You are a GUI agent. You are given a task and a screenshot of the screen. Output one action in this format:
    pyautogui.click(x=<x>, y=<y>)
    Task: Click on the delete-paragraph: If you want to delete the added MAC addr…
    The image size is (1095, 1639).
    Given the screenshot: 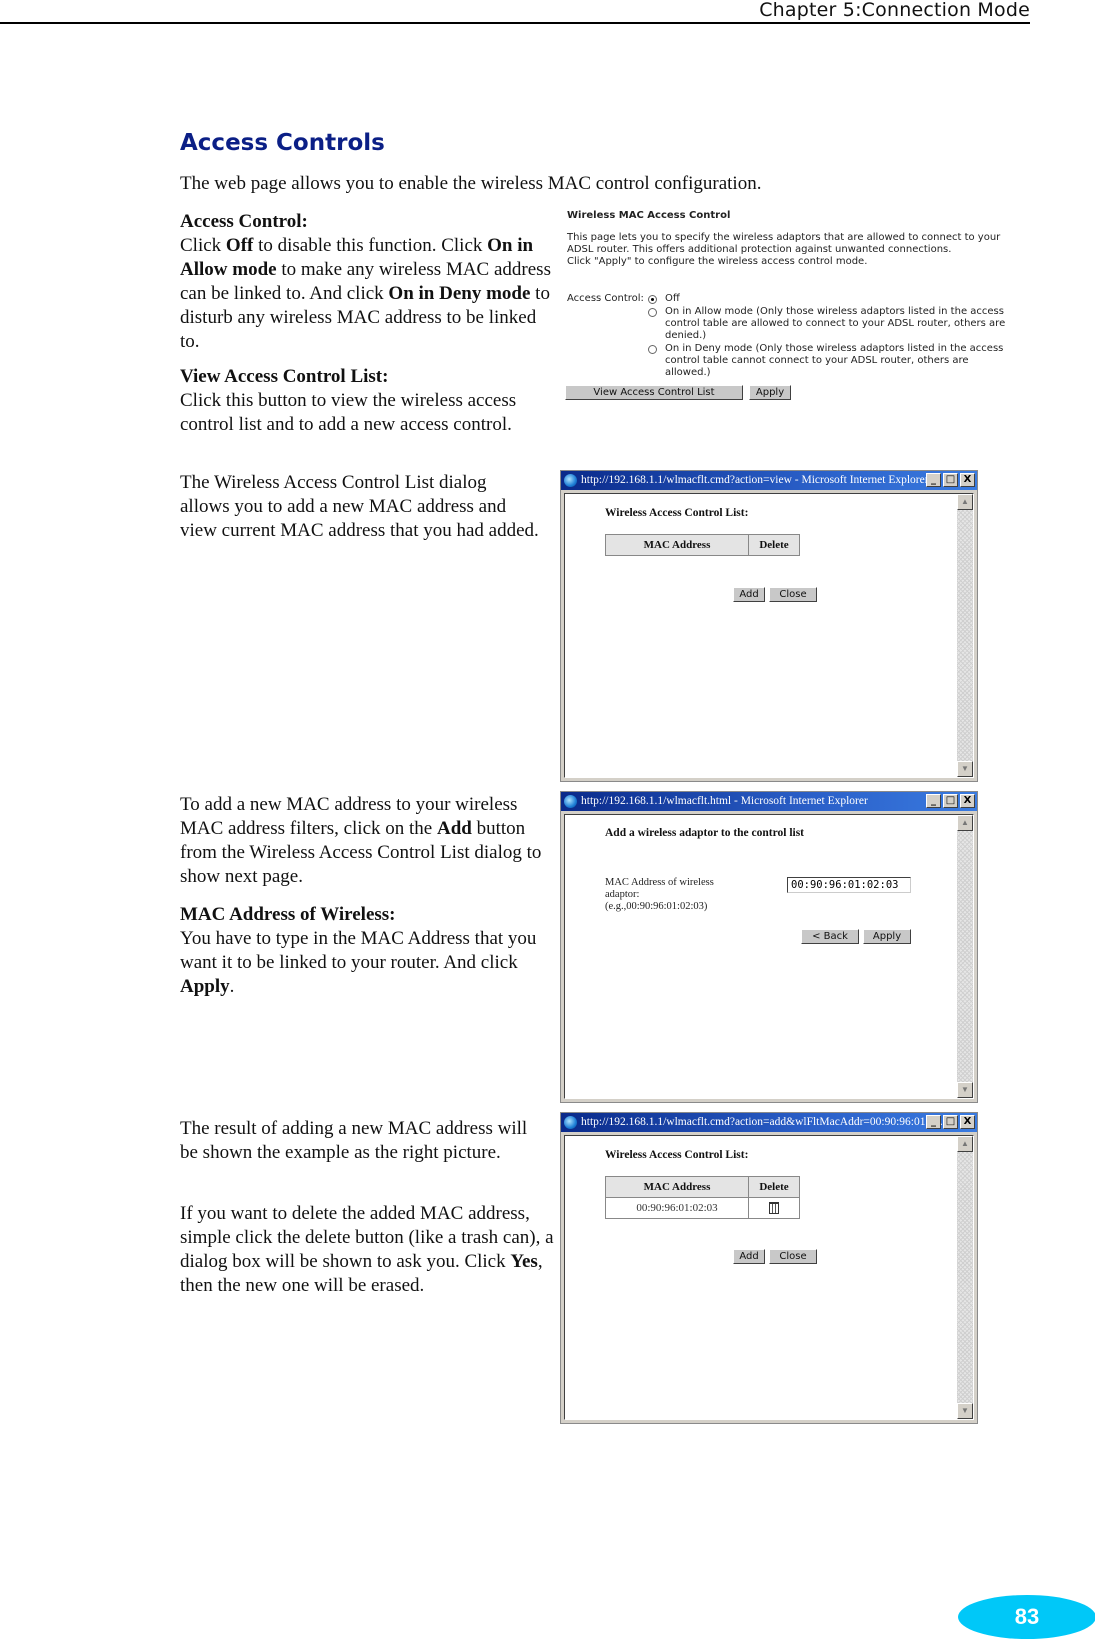 What is the action you would take?
    pyautogui.click(x=371, y=1250)
    